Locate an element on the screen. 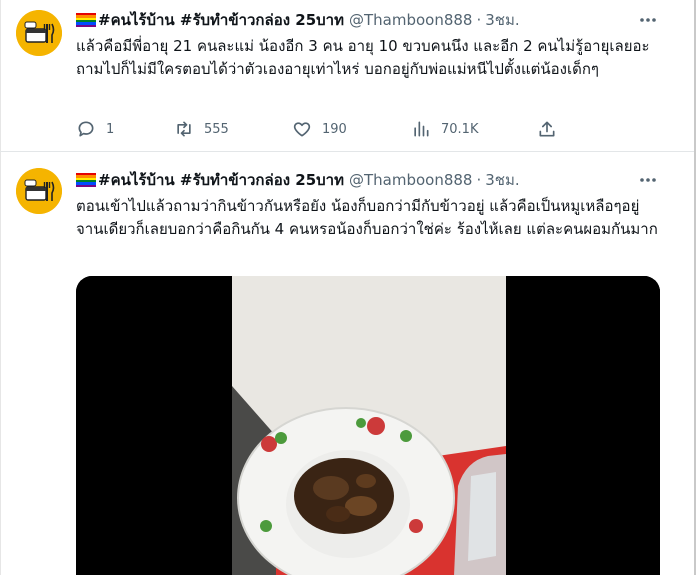  reply-count: 1 is located at coordinates (110, 129).